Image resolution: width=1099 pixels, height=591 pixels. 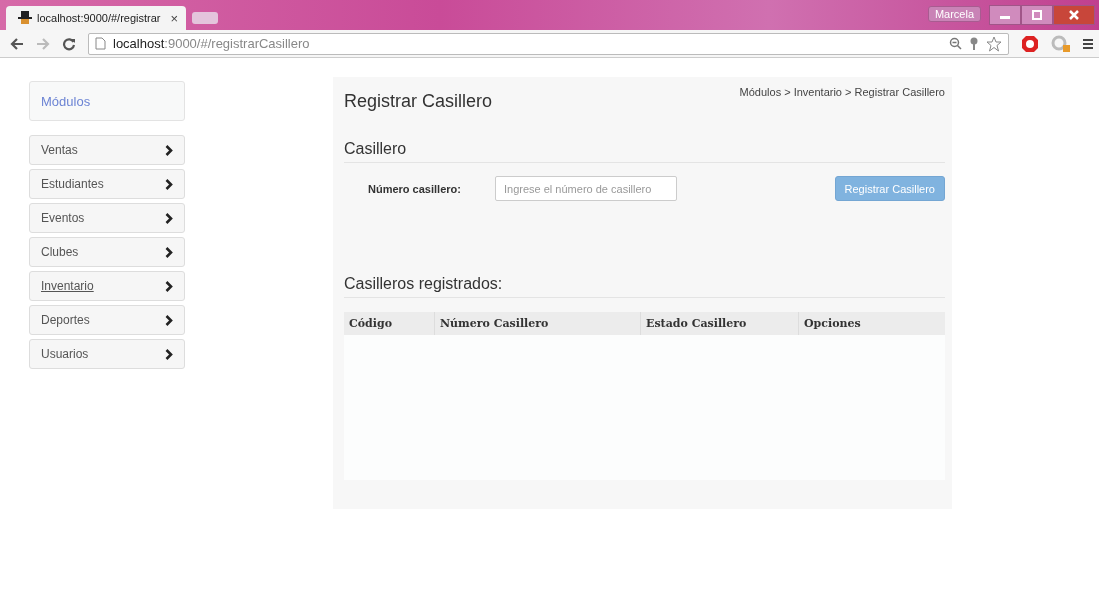 I want to click on zoom-out-icon, so click(x=955, y=43).